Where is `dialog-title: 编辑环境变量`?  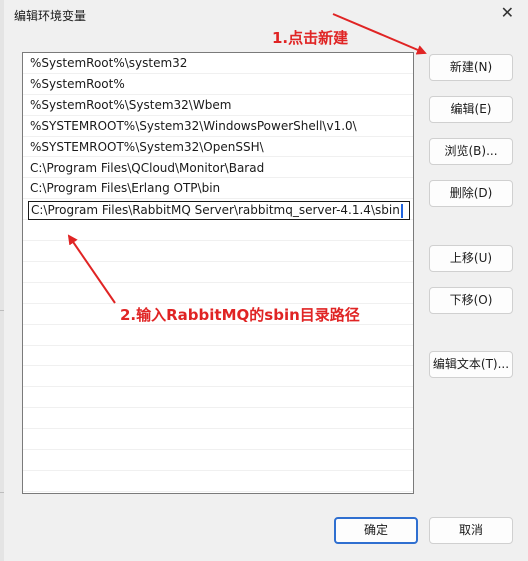
dialog-title: 编辑环境变量 is located at coordinates (50, 16).